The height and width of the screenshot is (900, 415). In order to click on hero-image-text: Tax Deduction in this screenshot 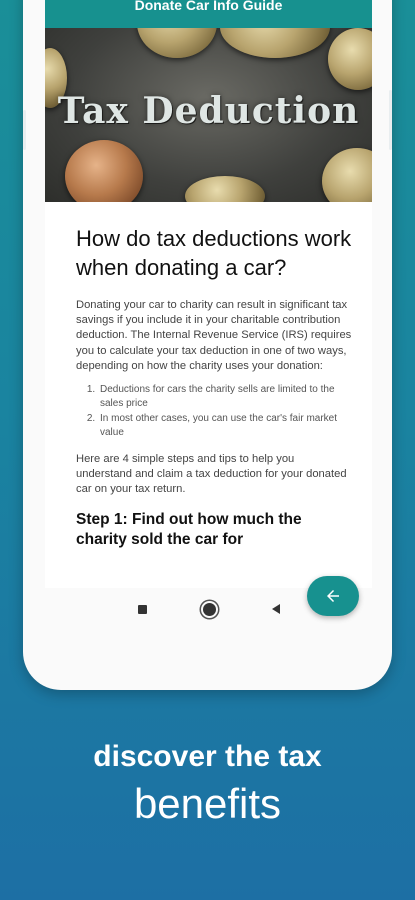, I will do `click(208, 111)`.